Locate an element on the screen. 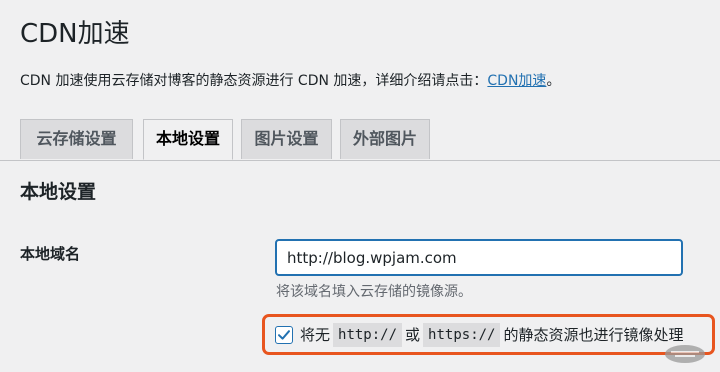 The height and width of the screenshot is (372, 720). watermark-logo is located at coordinates (685, 354).